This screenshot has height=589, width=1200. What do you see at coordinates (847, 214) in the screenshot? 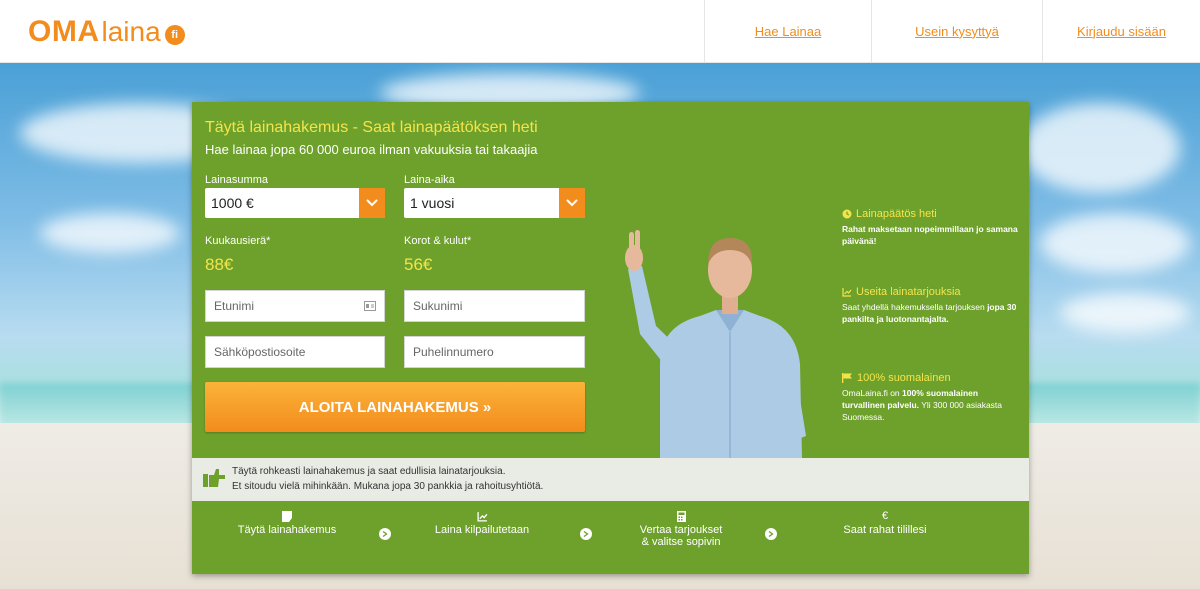
I see `clock-icon` at bounding box center [847, 214].